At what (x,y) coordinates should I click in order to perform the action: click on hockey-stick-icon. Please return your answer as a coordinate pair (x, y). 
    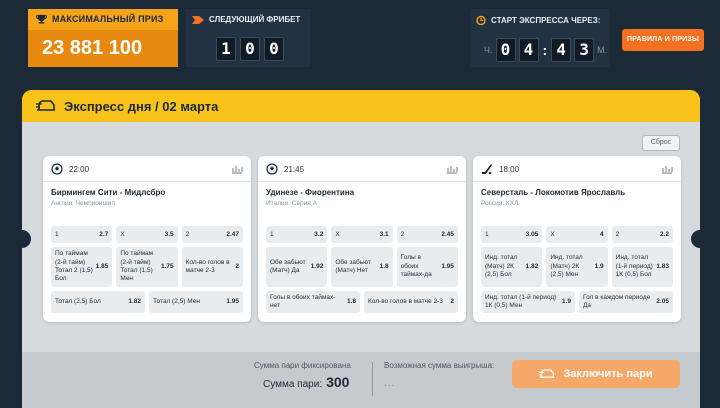
    Looking at the image, I should click on (487, 169).